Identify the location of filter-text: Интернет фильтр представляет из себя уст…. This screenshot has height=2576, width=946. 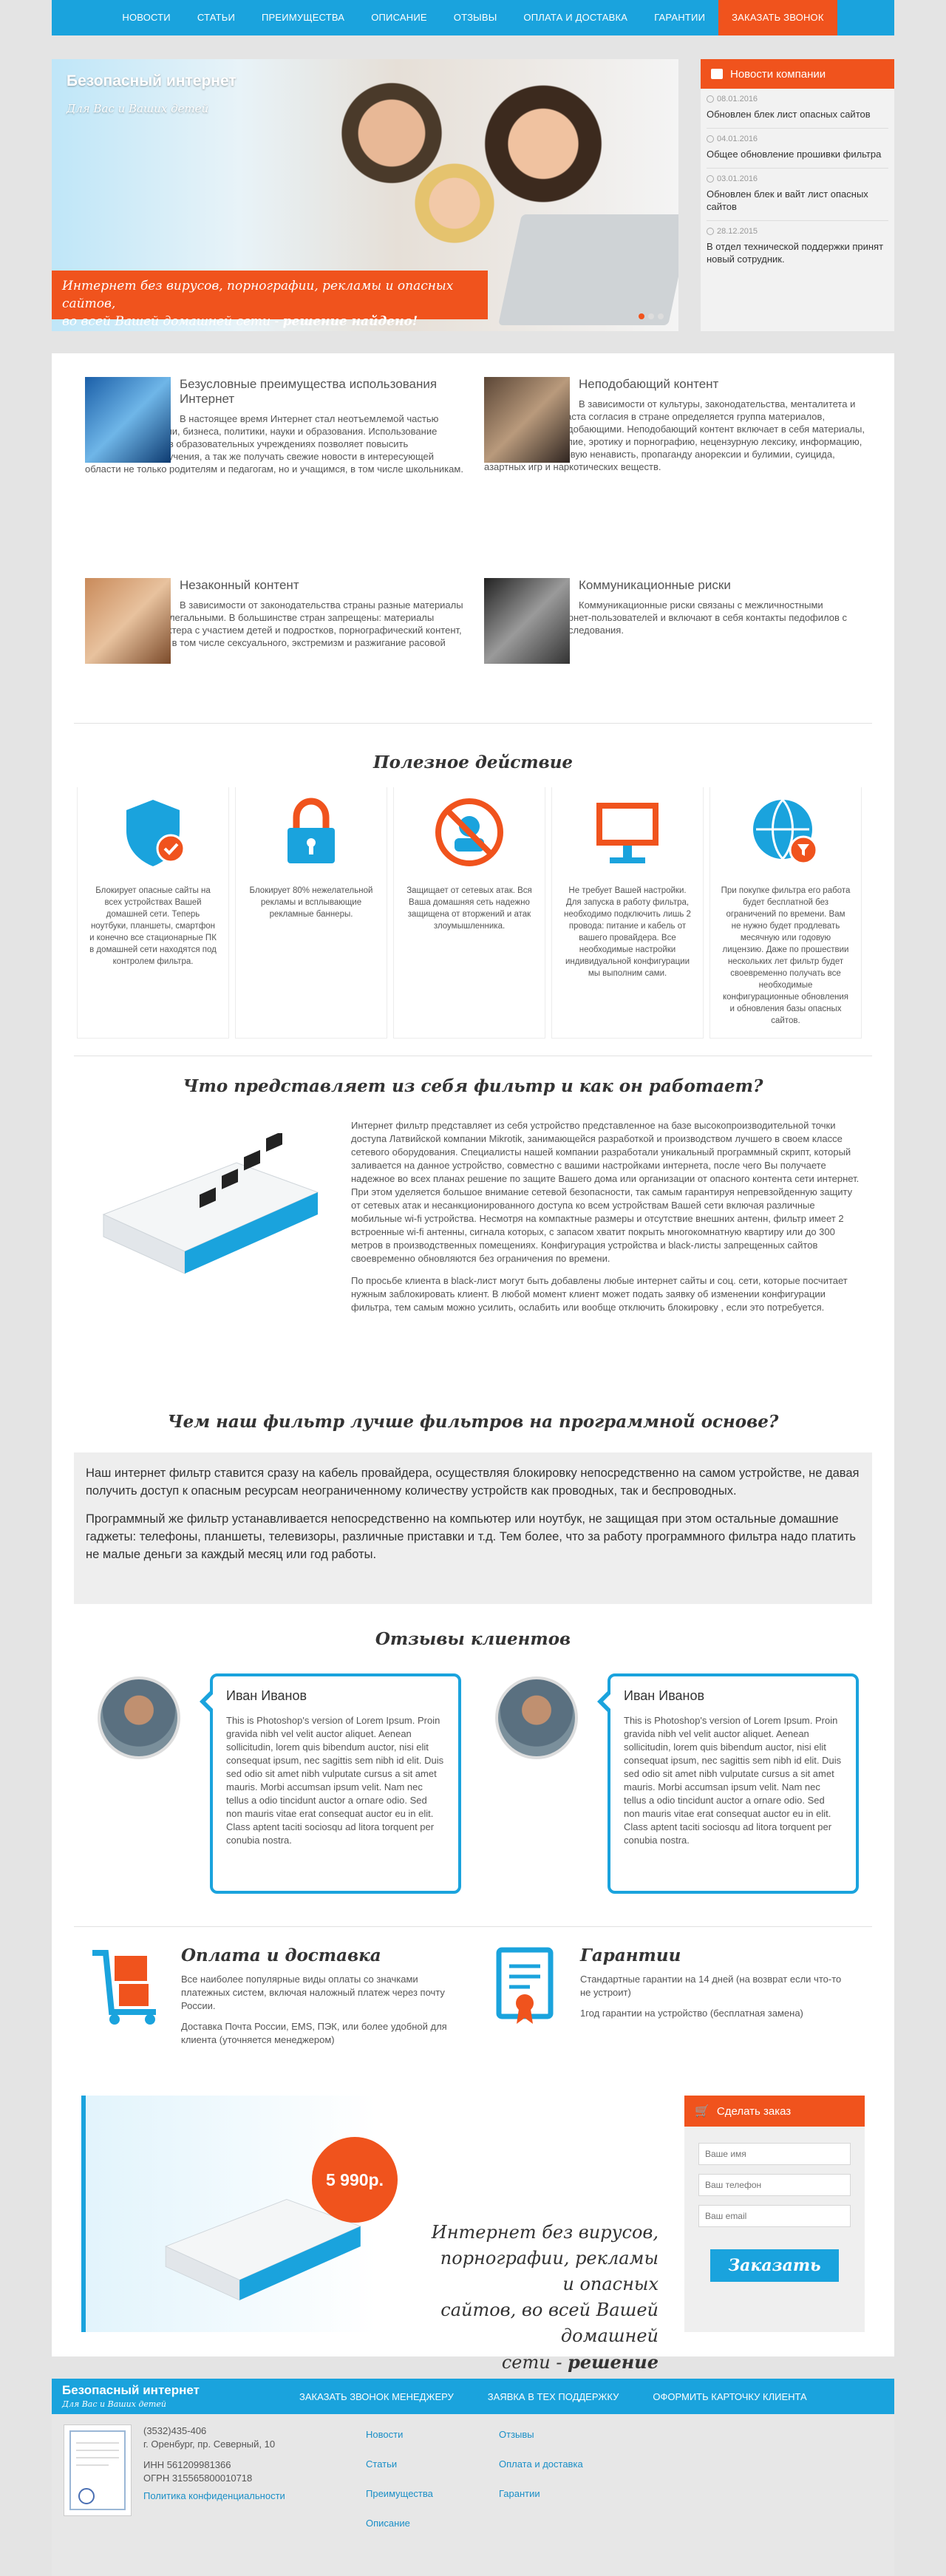
(606, 1221).